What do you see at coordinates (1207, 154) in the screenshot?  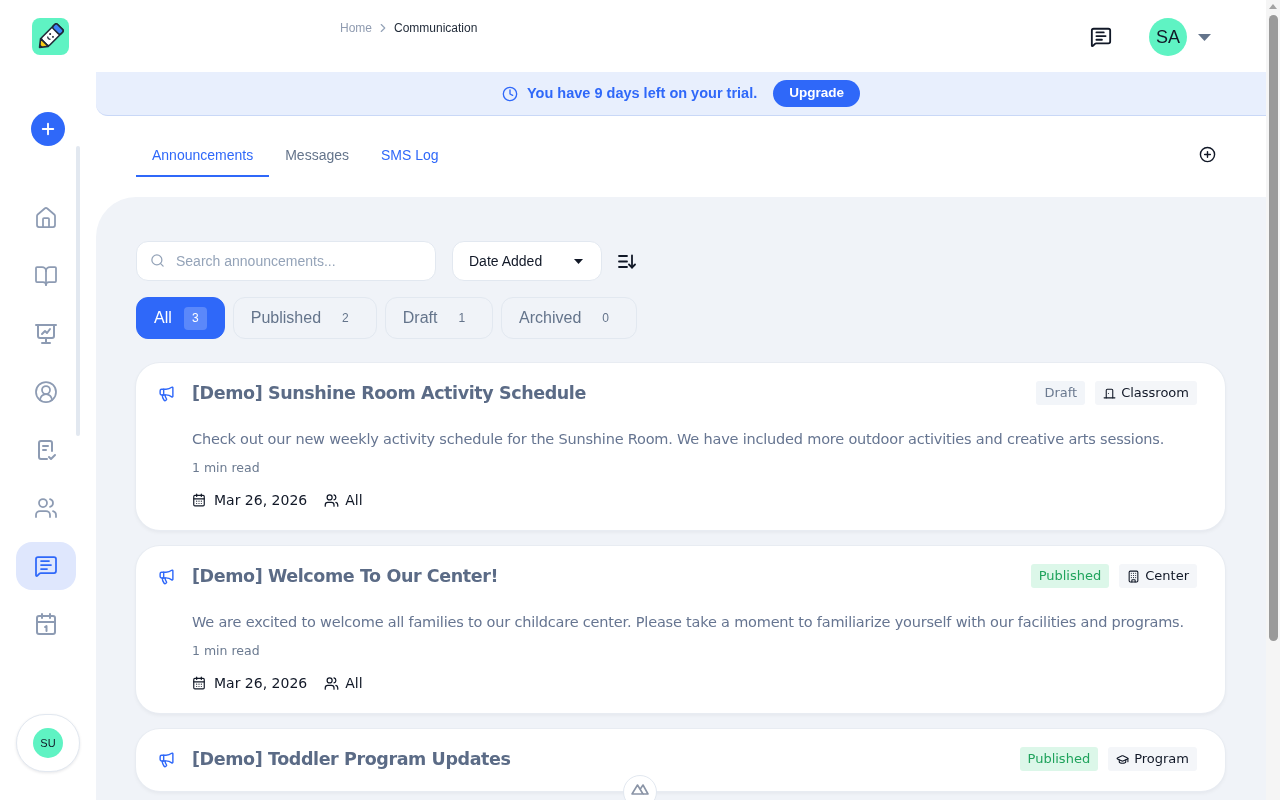 I see `add-circle-icon` at bounding box center [1207, 154].